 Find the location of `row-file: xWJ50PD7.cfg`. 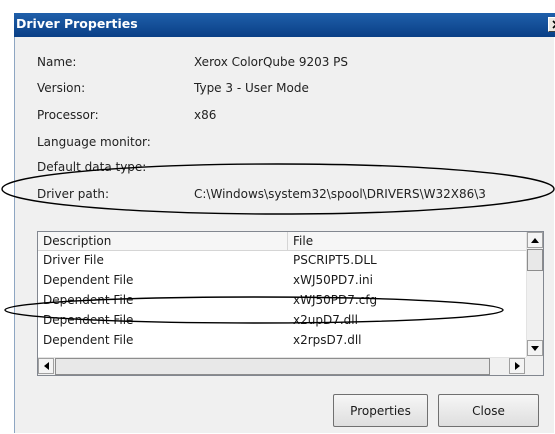

row-file: xWJ50PD7.cfg is located at coordinates (335, 300).